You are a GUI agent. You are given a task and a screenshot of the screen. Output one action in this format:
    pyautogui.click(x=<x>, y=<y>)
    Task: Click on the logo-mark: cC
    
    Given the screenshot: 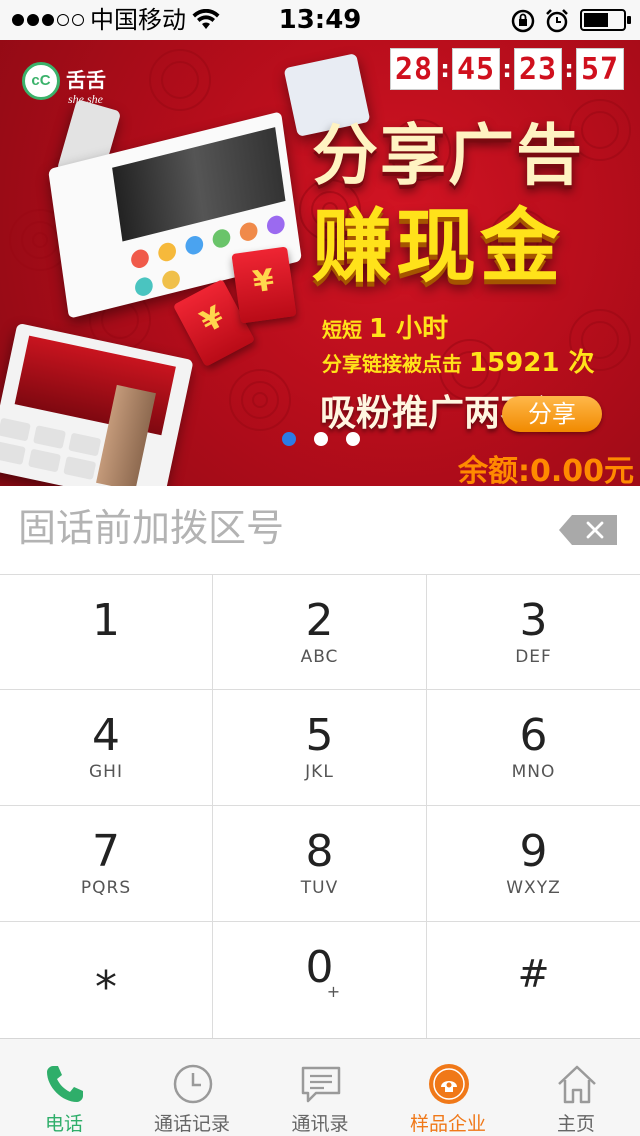 What is the action you would take?
    pyautogui.click(x=41, y=81)
    